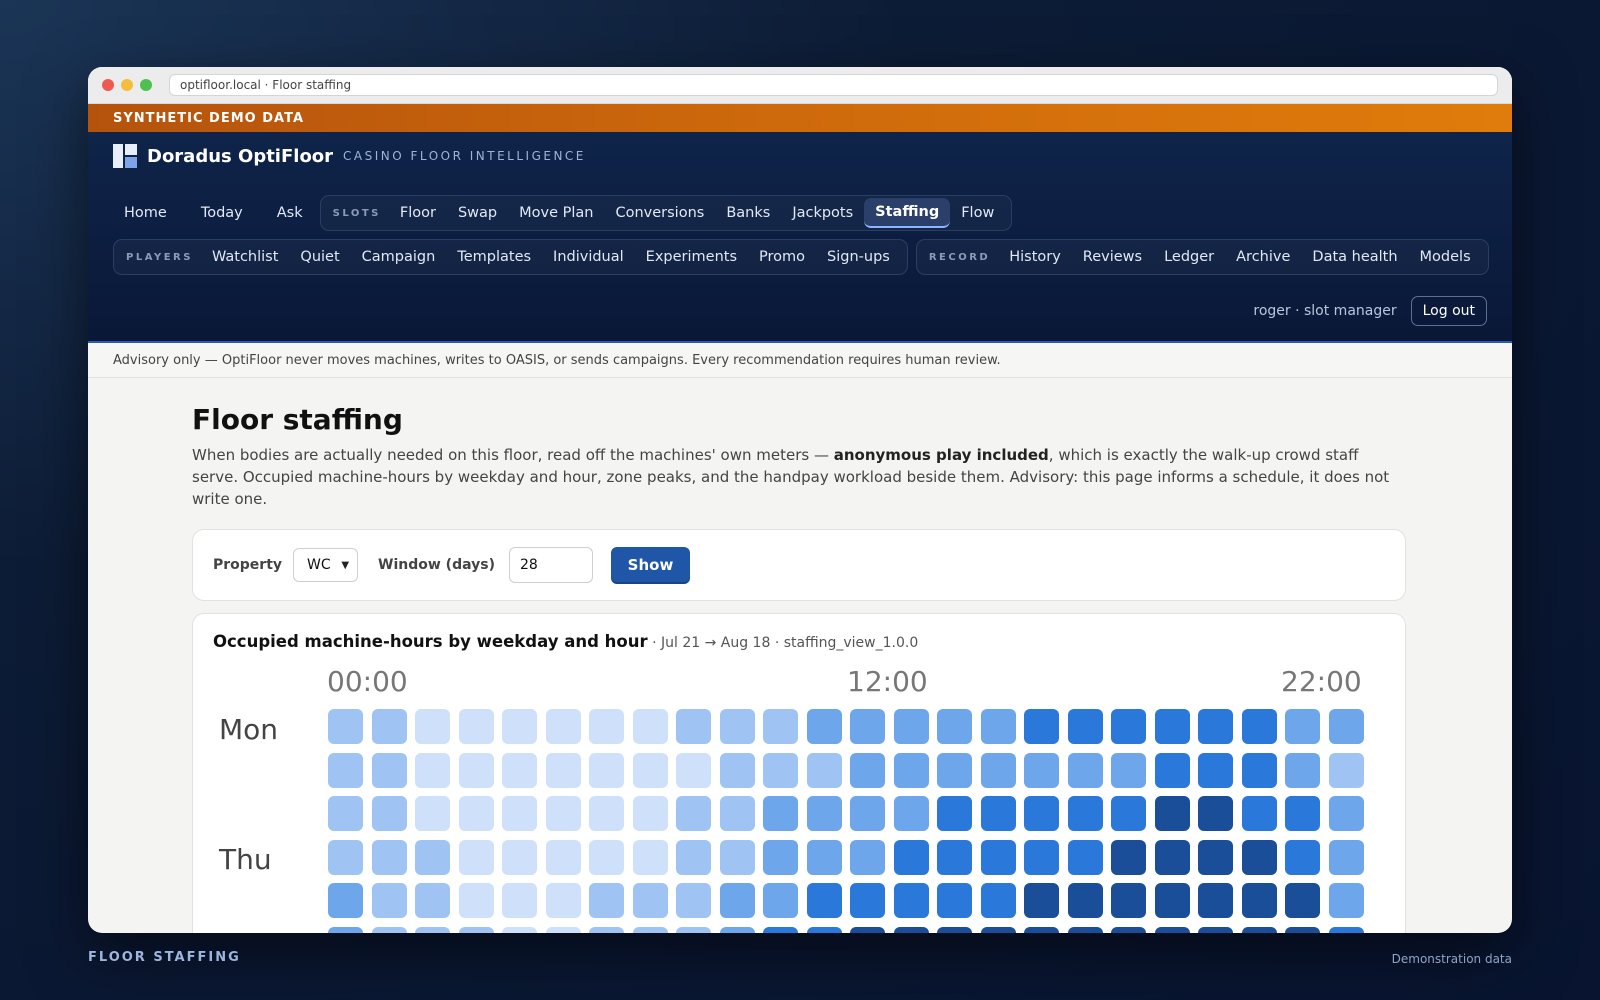 This screenshot has width=1600, height=1000. I want to click on window-days-input: 28, so click(550, 565).